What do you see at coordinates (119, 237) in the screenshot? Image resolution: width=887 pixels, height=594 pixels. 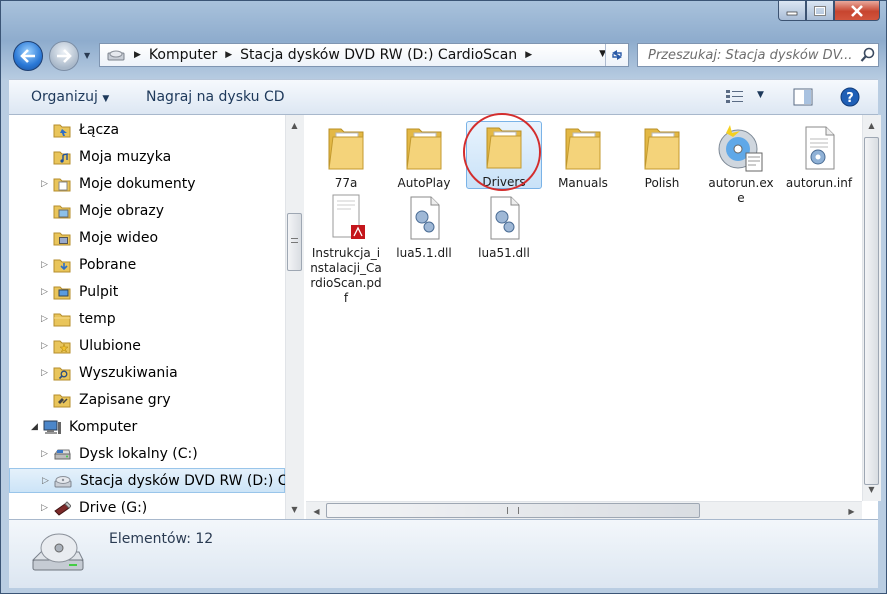 I see `tree-item-label: Moje wideo` at bounding box center [119, 237].